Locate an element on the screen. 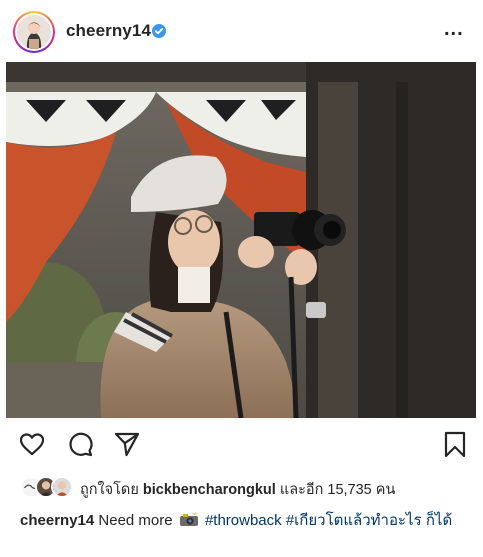 This screenshot has width=483, height=557. share-icon is located at coordinates (127, 444).